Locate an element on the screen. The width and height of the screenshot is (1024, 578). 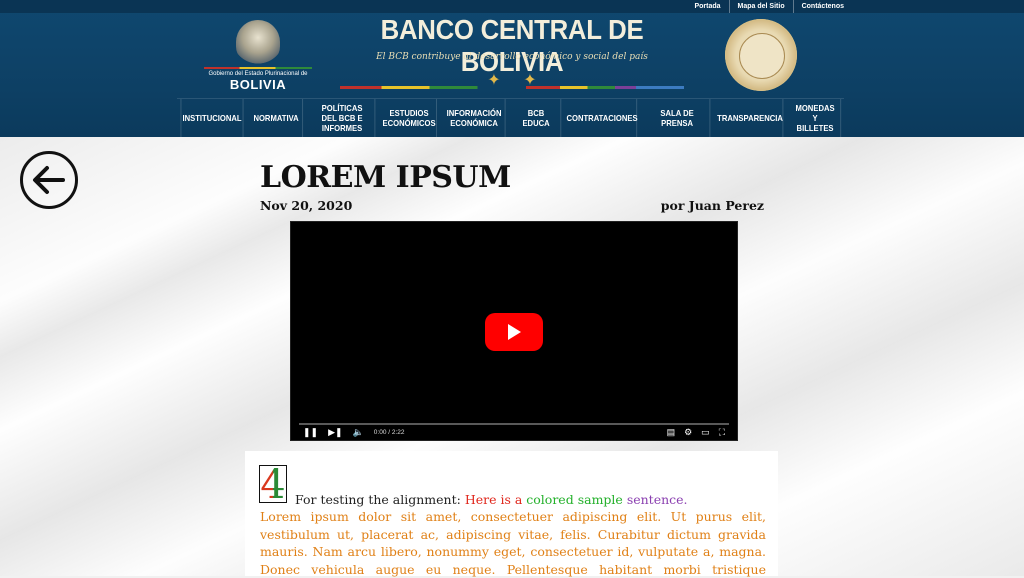
settings-gear-icon: ⚙ is located at coordinates (688, 432).